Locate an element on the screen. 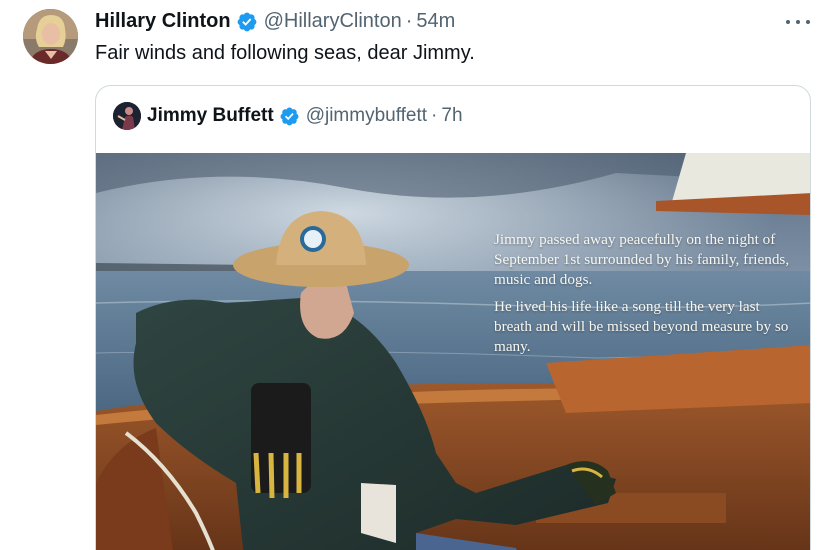 Image resolution: width=825 pixels, height=550 pixels. author-name: Hillary Clinton is located at coordinates (163, 21).